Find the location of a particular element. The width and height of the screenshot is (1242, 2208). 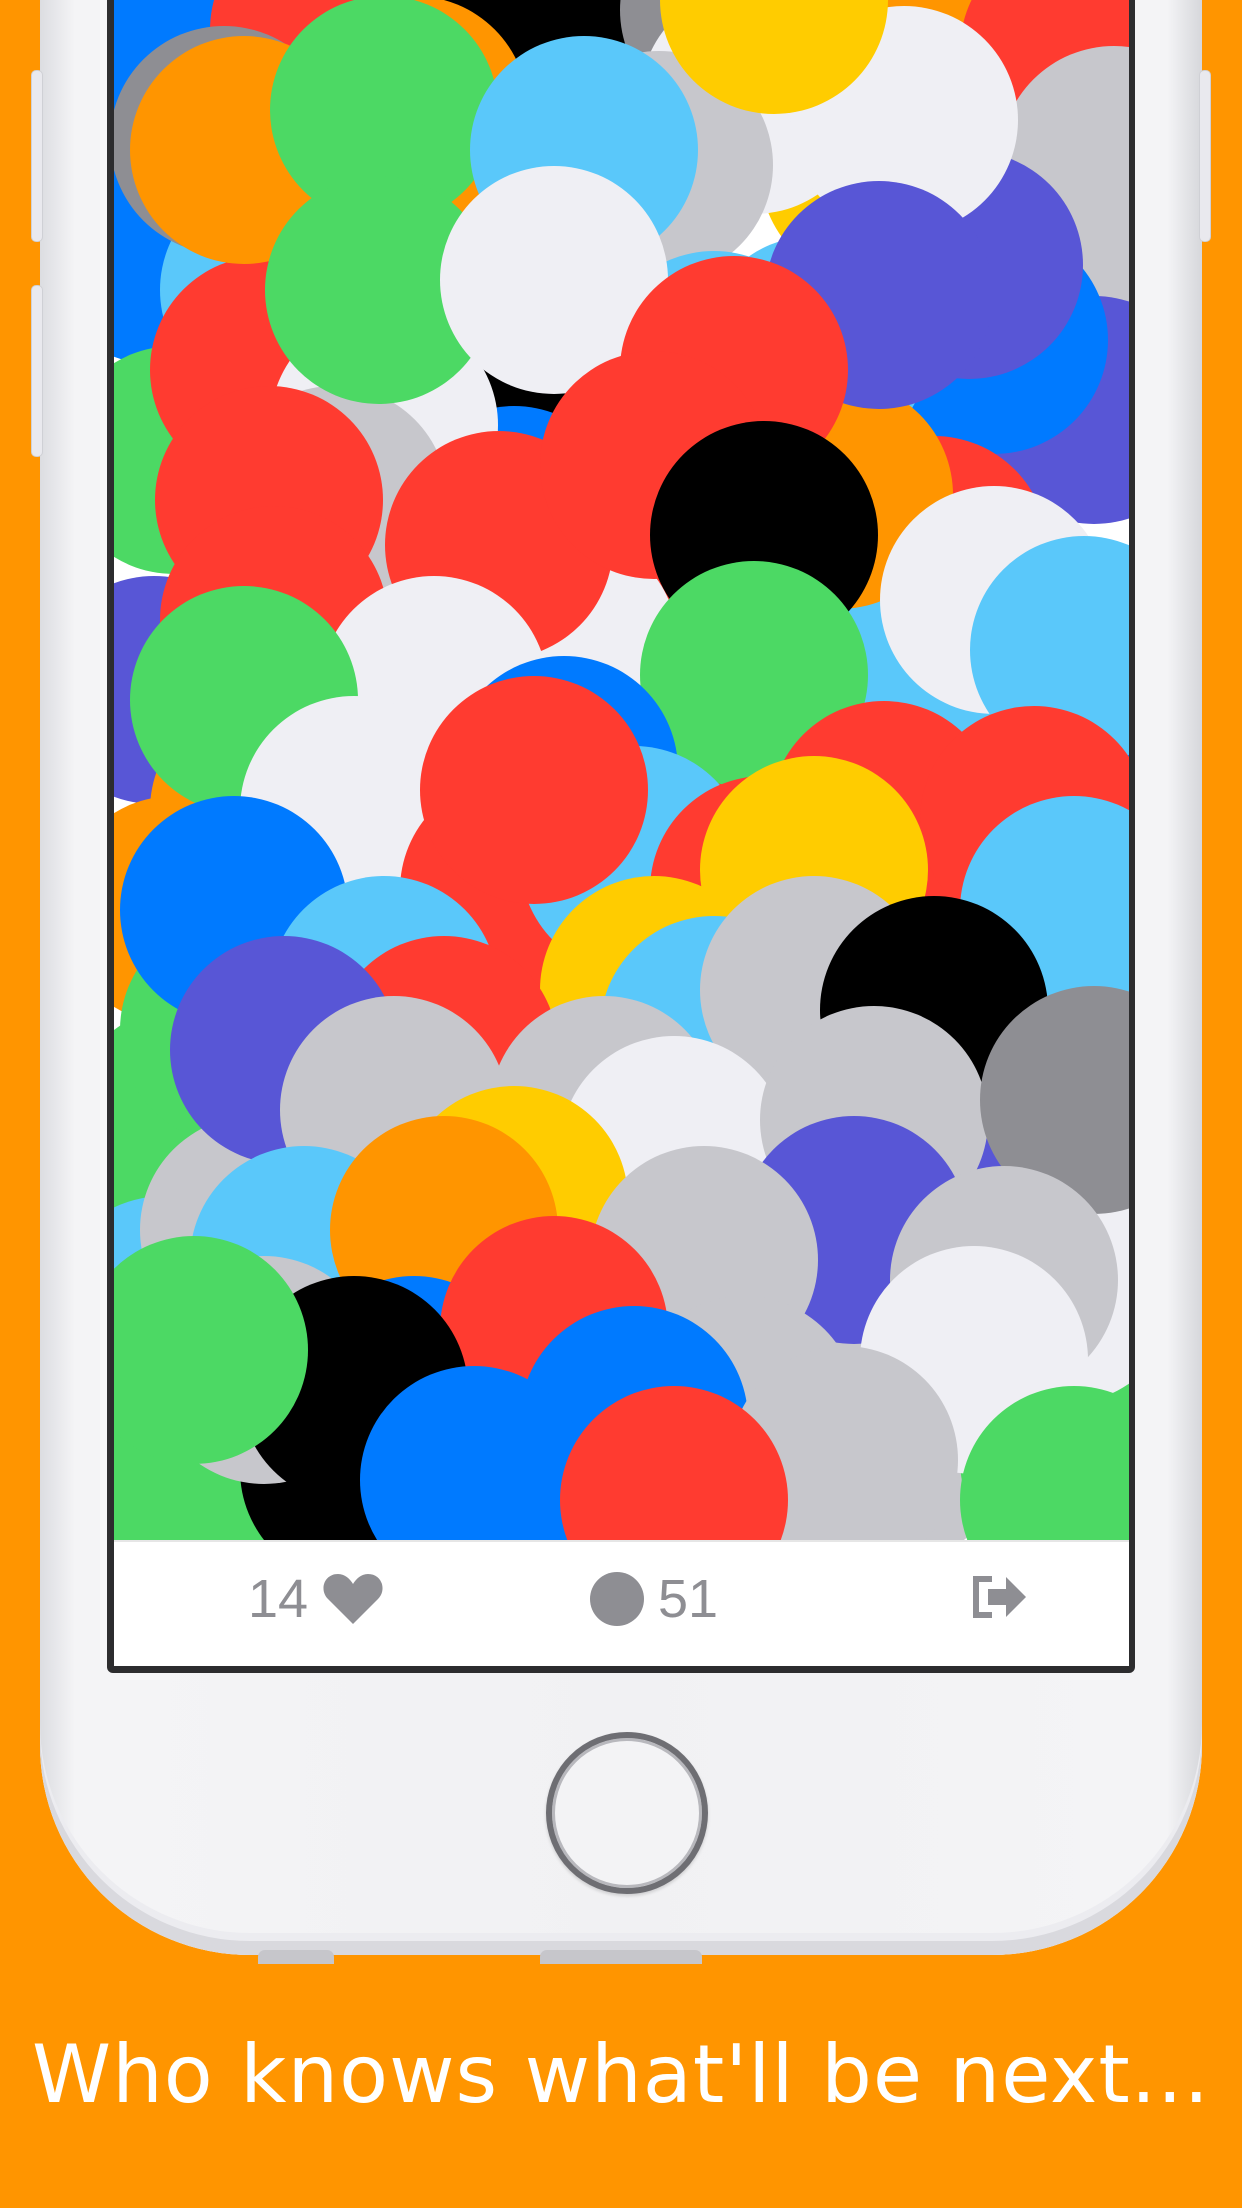

bottom-toolbar: 14 51 is located at coordinates (621, 1603).